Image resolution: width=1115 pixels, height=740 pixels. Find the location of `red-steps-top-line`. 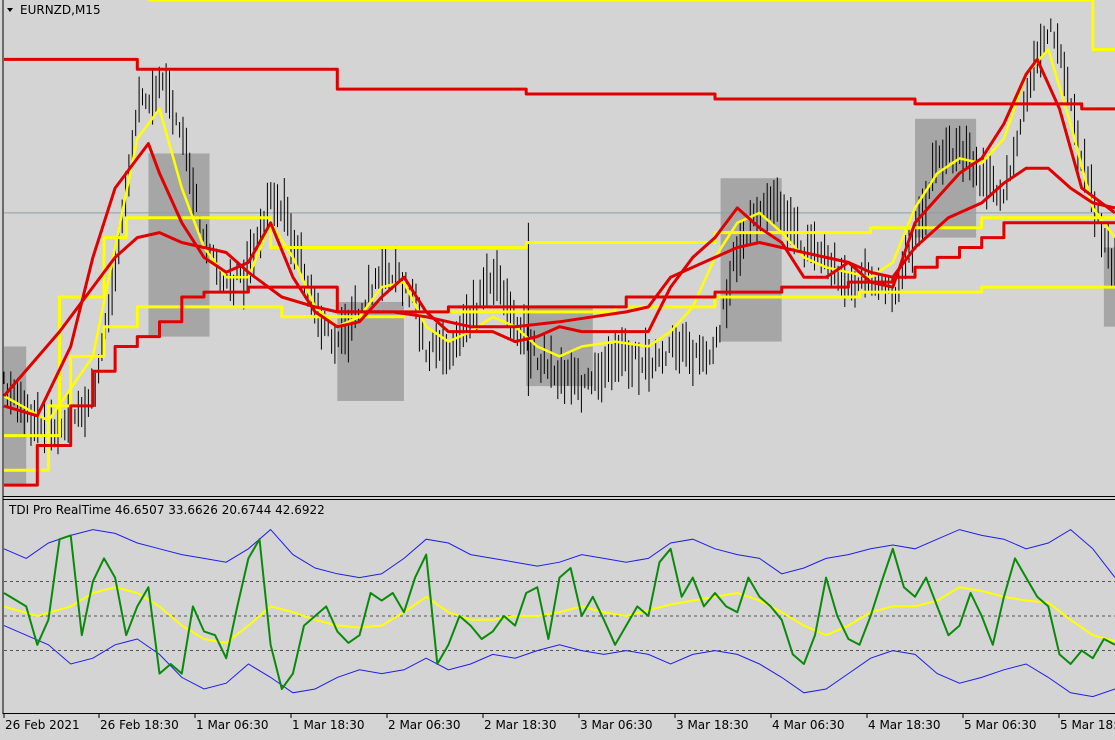

red-steps-top-line is located at coordinates (559, 84).